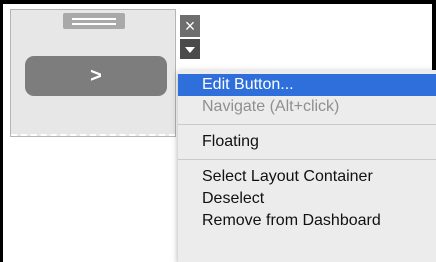  Describe the element at coordinates (307, 221) in the screenshot. I see `menu-item-remove-from-dashboard: Remove from Dashboard` at that location.